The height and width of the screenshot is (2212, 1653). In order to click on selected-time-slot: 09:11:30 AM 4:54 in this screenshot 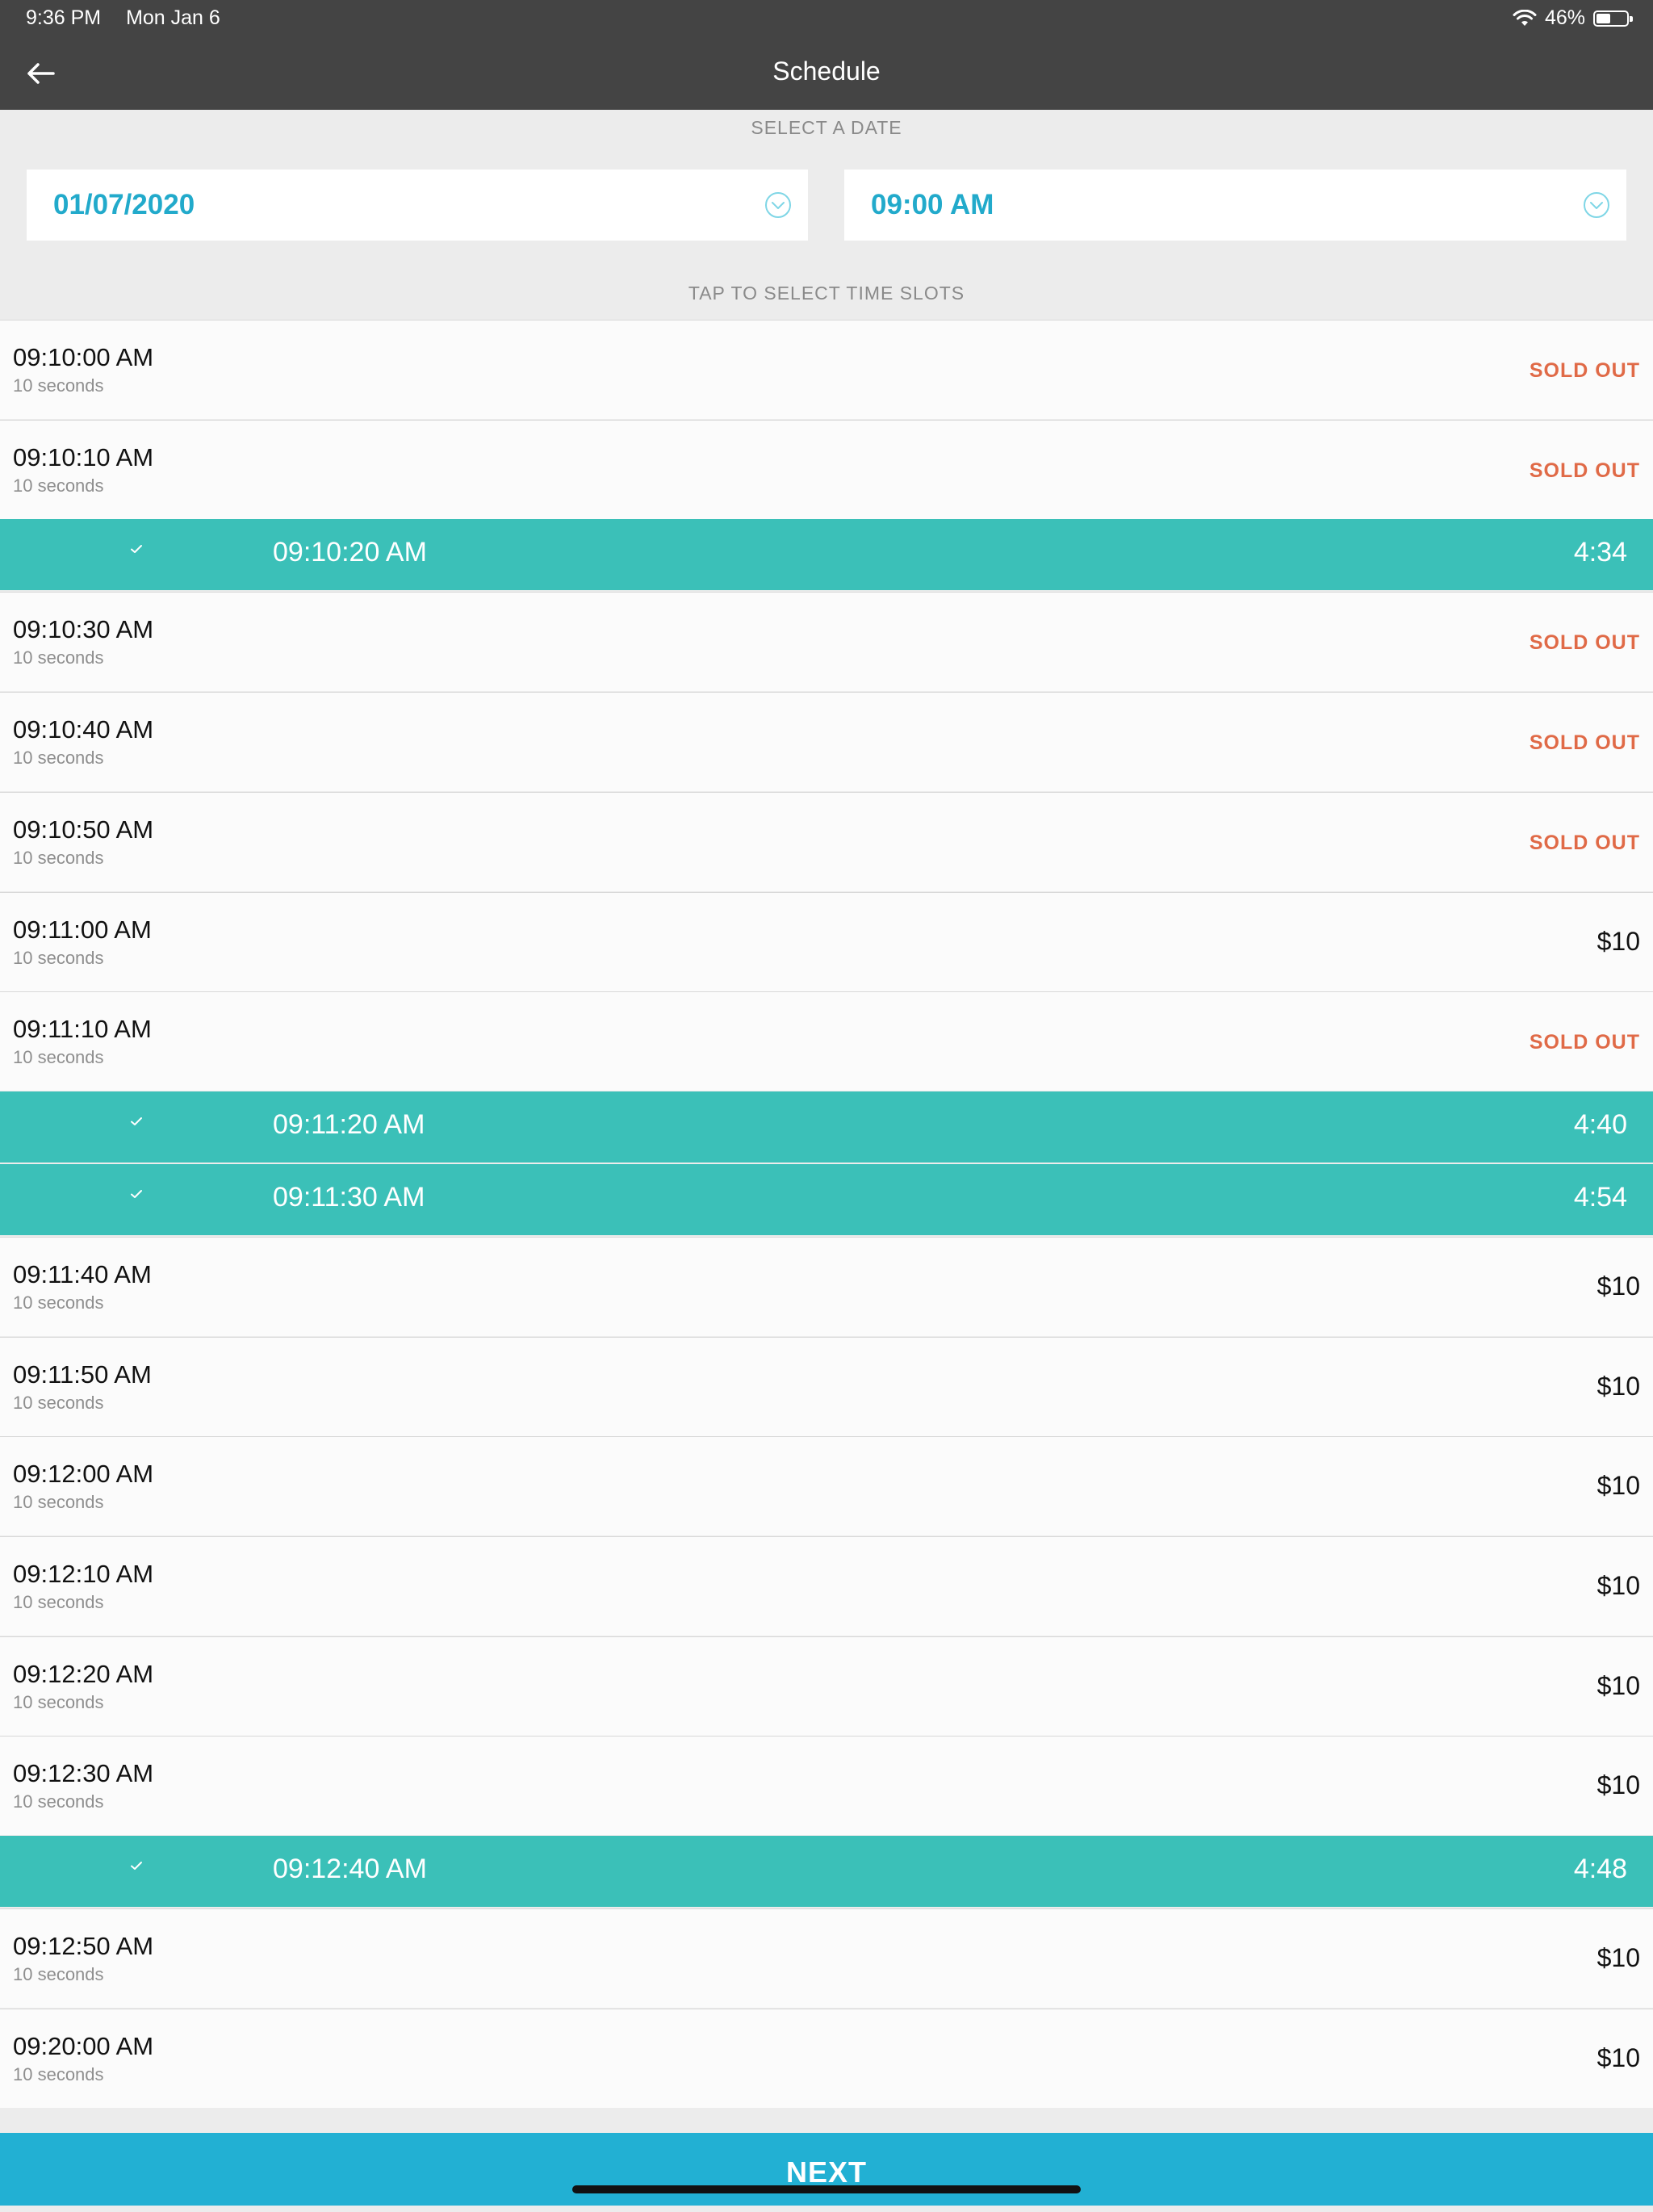, I will do `click(826, 1199)`.